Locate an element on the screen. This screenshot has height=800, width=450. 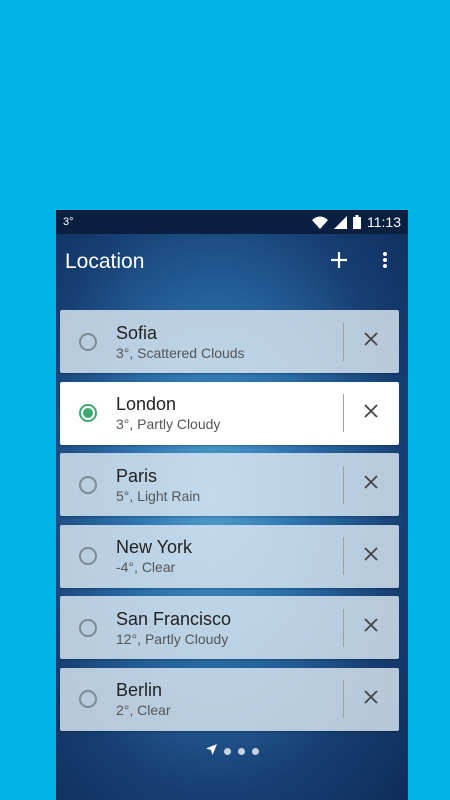
status-bar: 3° 11:13 is located at coordinates (232, 222).